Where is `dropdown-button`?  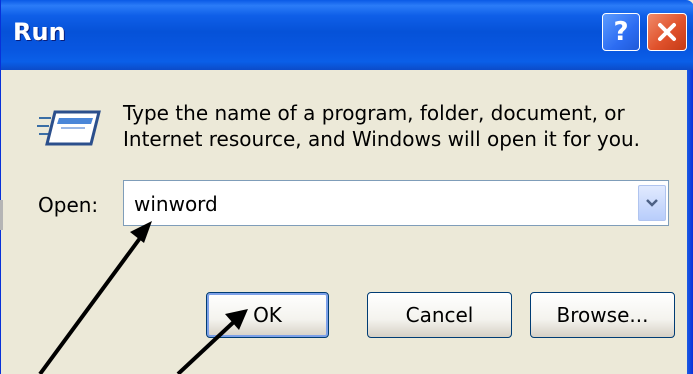
dropdown-button is located at coordinates (652, 203).